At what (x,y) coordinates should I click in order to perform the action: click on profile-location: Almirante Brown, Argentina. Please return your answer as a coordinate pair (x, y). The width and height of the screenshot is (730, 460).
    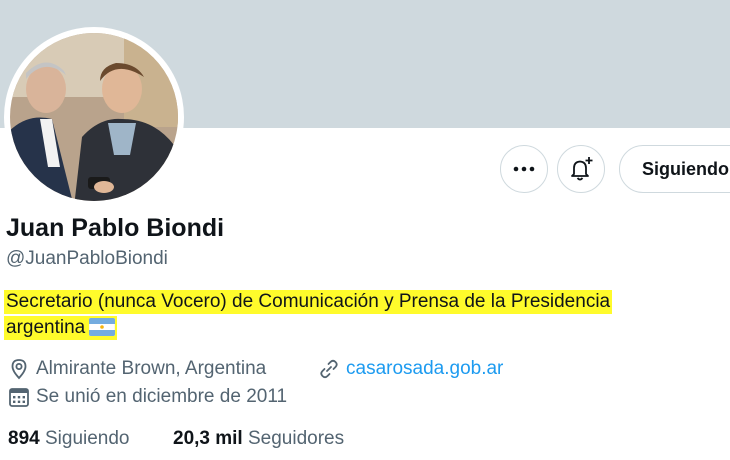
    Looking at the image, I should click on (137, 369).